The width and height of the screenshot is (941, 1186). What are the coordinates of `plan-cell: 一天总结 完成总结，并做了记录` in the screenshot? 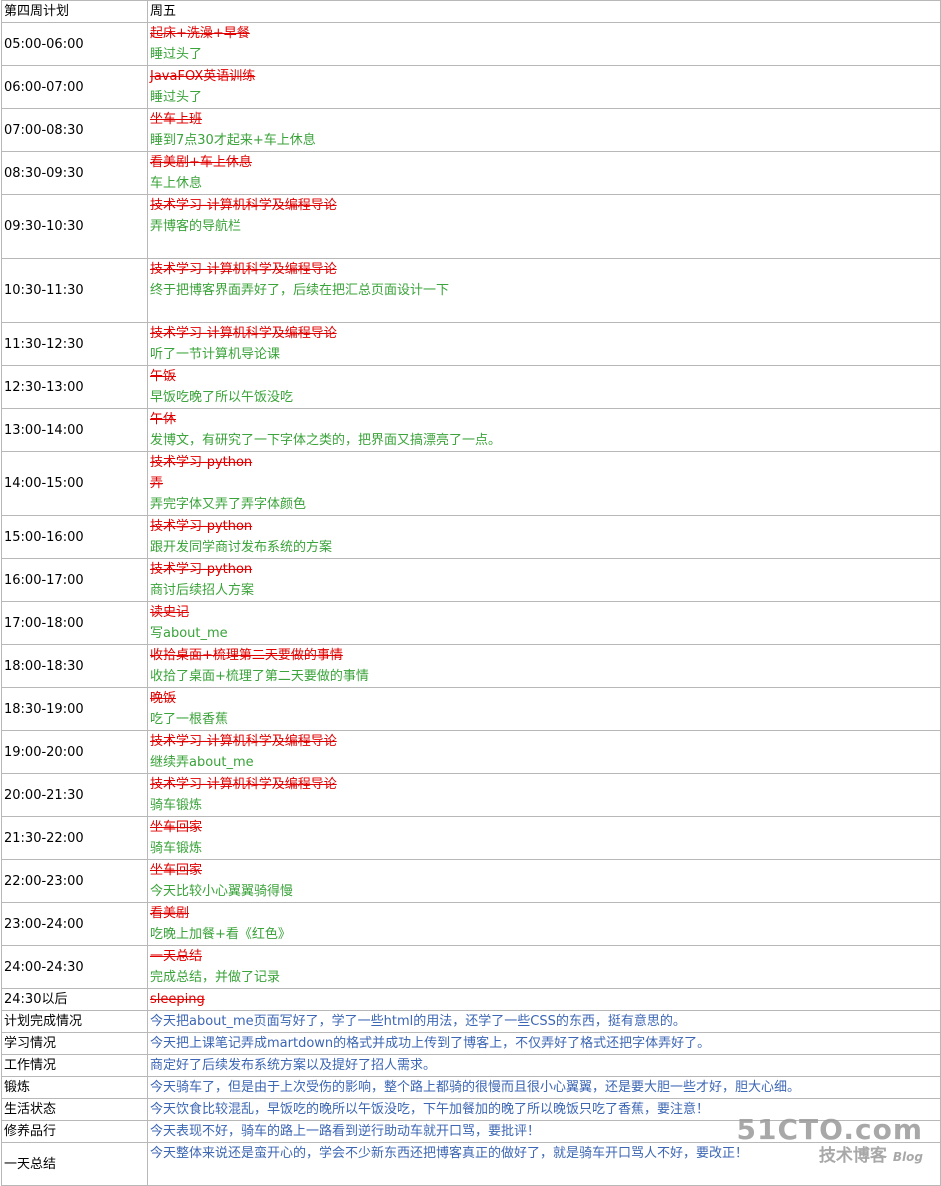 It's located at (544, 967).